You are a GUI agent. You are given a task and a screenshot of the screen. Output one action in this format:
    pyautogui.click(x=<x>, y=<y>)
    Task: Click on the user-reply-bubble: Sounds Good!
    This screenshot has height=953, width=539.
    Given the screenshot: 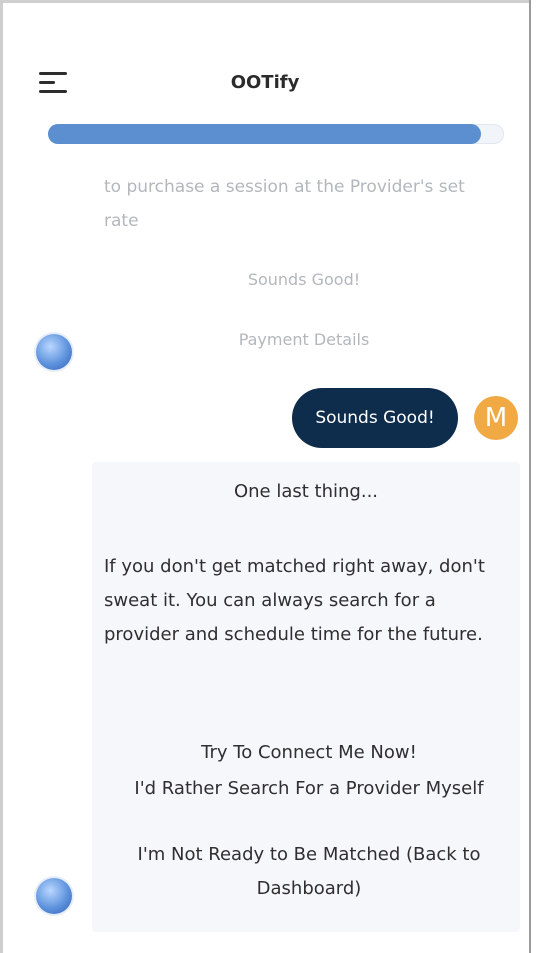 What is the action you would take?
    pyautogui.click(x=375, y=418)
    